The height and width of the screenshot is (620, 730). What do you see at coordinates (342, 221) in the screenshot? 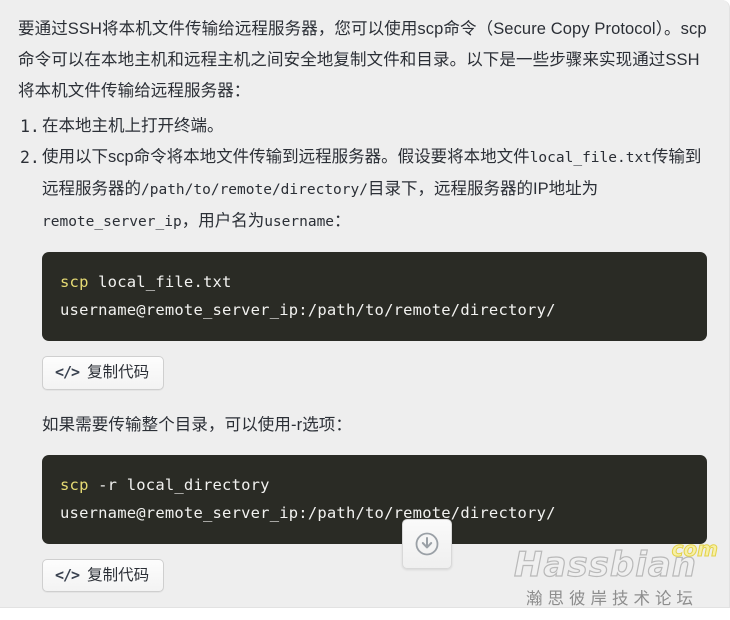
I see `step2-text-after: ：` at bounding box center [342, 221].